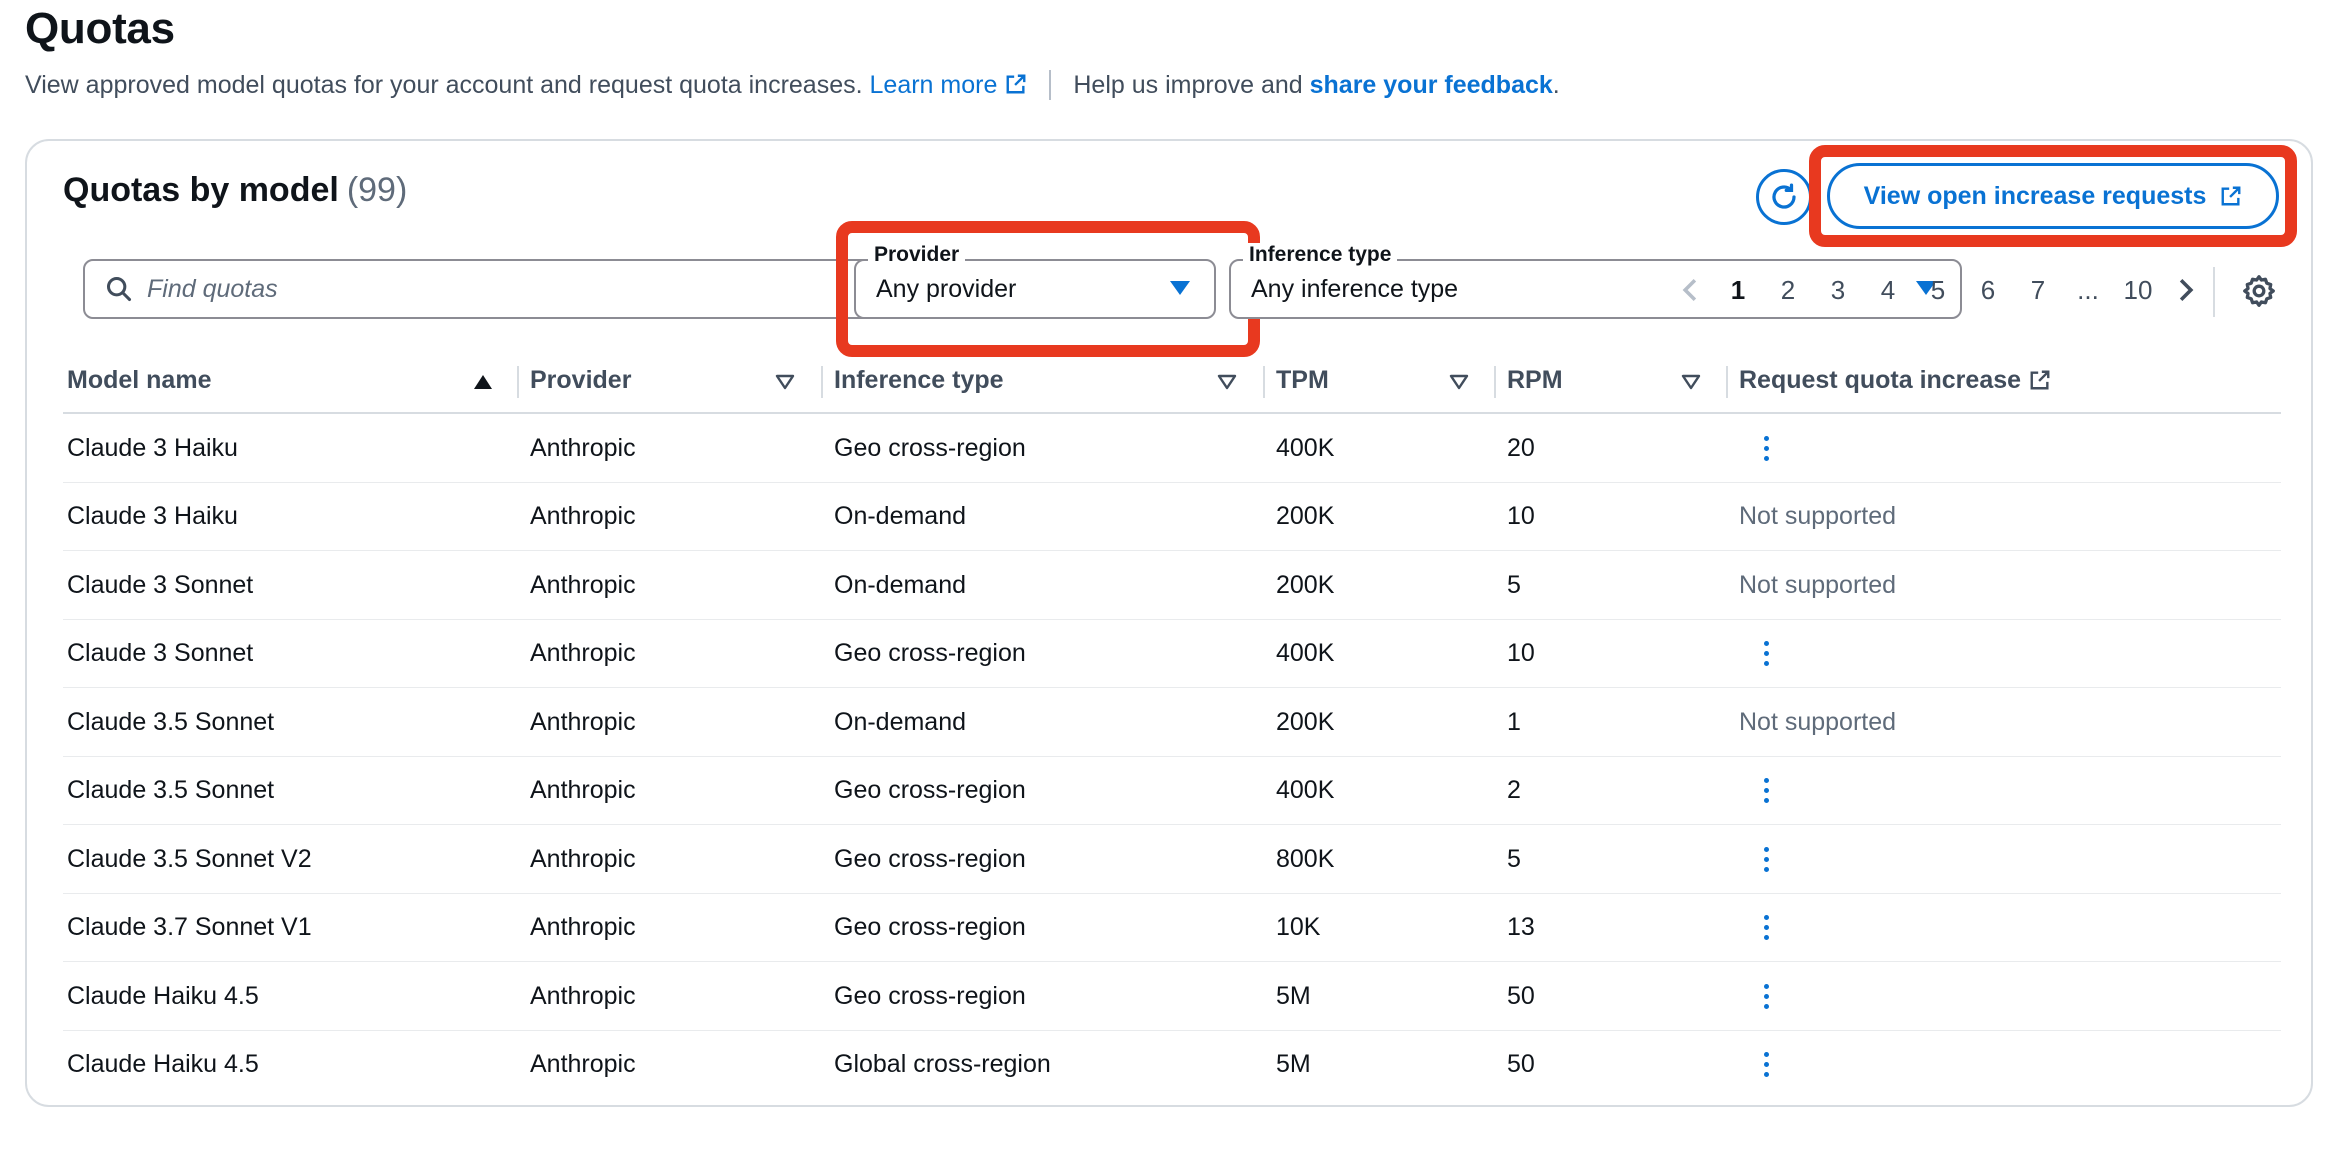 Image resolution: width=2336 pixels, height=1168 pixels. Describe the element at coordinates (1888, 290) in the screenshot. I see `page-button-4: 4` at that location.